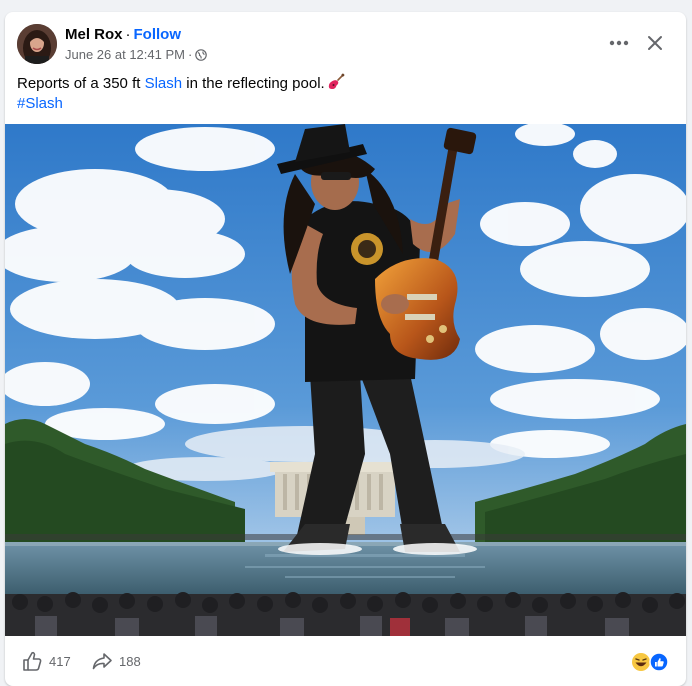 The width and height of the screenshot is (692, 686). I want to click on post-meta: June 26 at 12:41 PM ·, so click(136, 55).